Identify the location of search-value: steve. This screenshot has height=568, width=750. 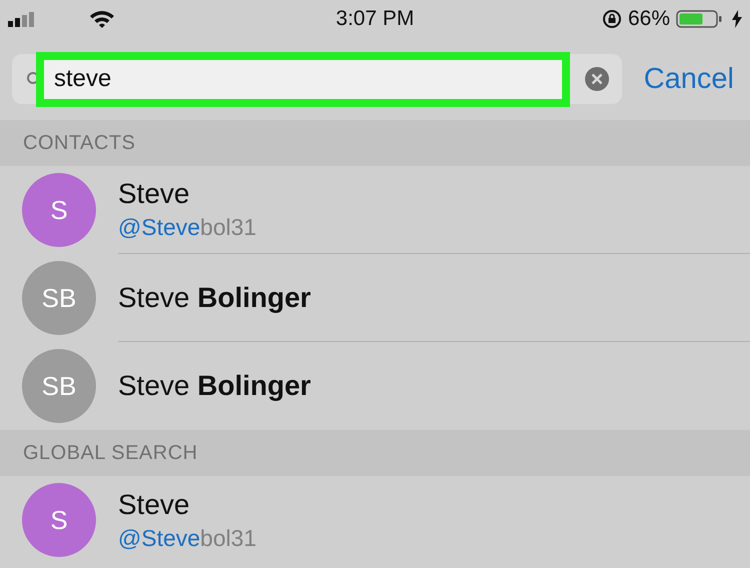
(303, 79).